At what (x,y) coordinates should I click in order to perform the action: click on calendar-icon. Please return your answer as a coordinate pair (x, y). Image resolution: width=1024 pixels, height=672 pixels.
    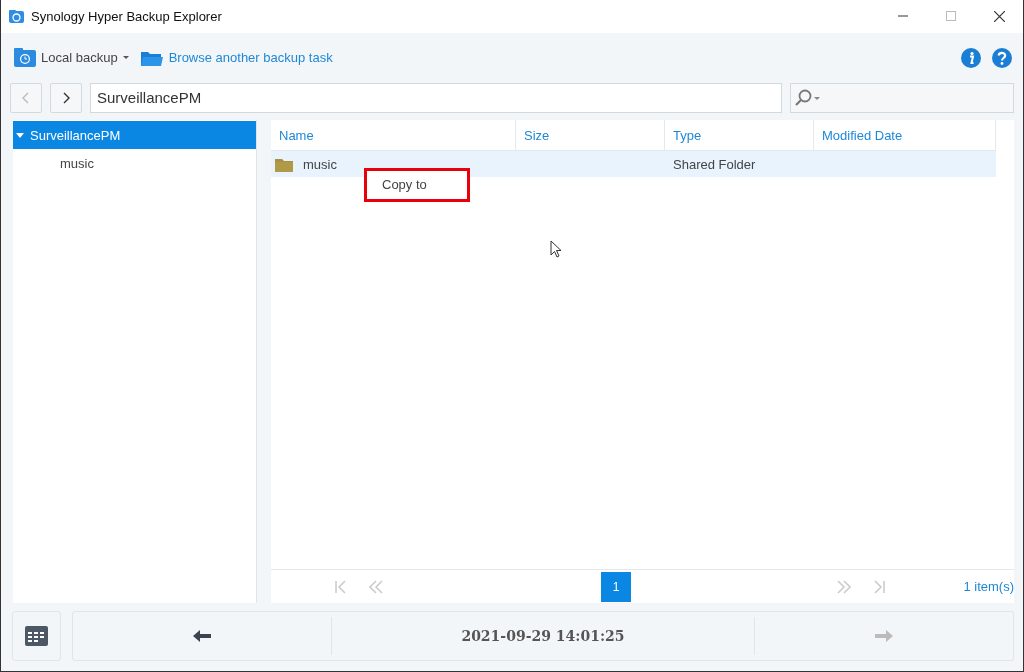
    Looking at the image, I should click on (36, 636).